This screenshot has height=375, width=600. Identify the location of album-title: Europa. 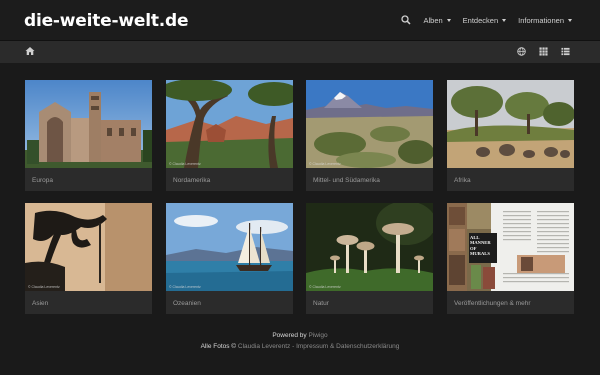
(42, 180).